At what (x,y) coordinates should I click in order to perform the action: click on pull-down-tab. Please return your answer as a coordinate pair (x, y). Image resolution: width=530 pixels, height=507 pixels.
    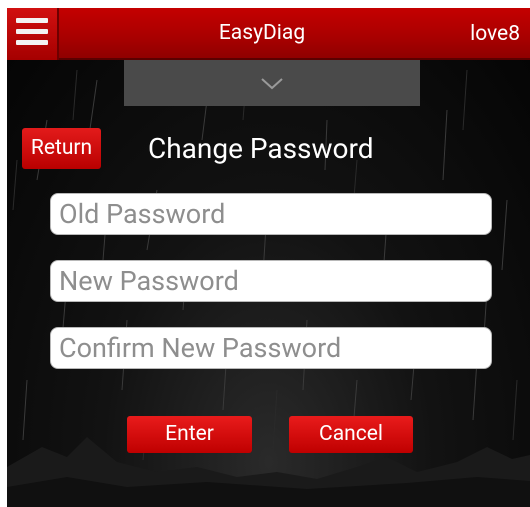
    Looking at the image, I should click on (272, 83).